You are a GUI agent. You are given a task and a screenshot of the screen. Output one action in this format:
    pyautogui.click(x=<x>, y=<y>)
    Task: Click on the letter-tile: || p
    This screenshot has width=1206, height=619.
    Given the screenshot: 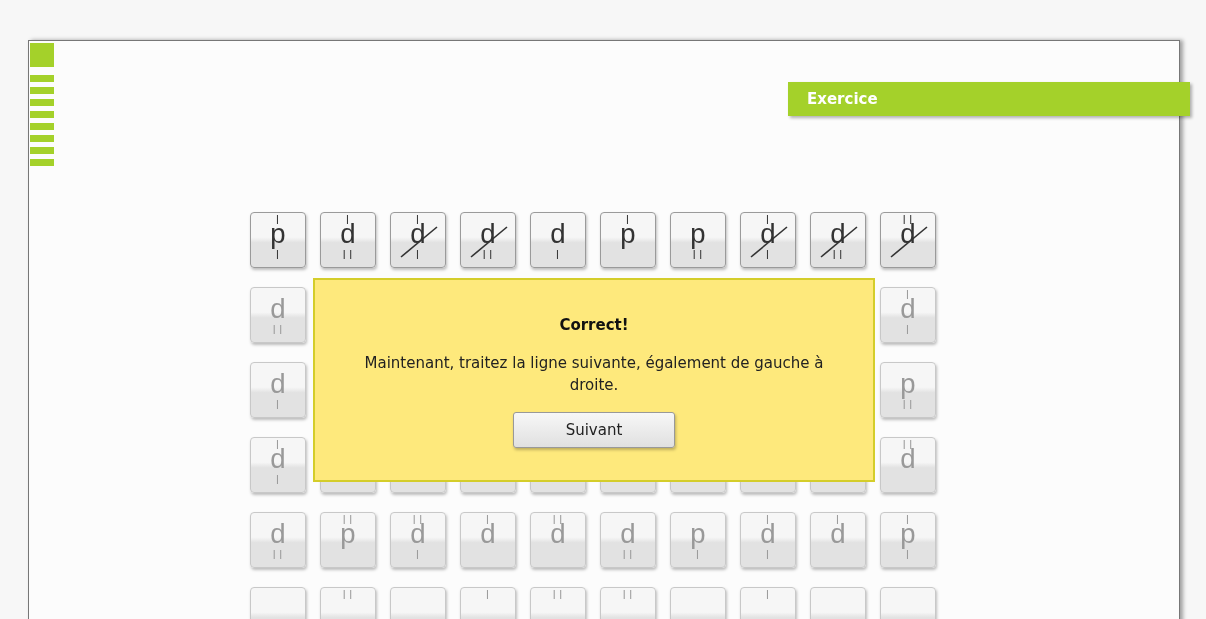 What is the action you would take?
    pyautogui.click(x=348, y=540)
    